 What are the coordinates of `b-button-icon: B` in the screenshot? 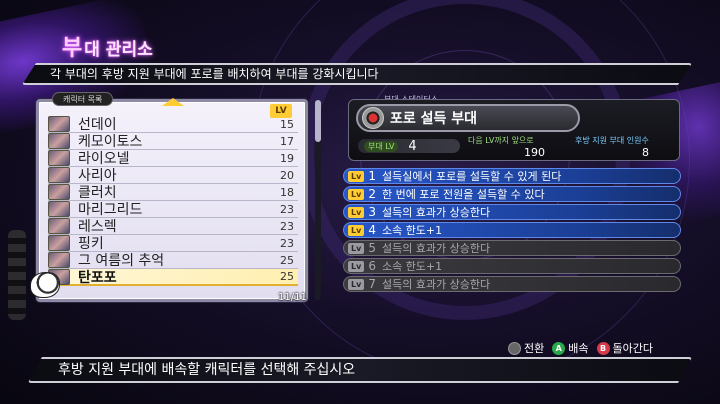 It's located at (603, 348).